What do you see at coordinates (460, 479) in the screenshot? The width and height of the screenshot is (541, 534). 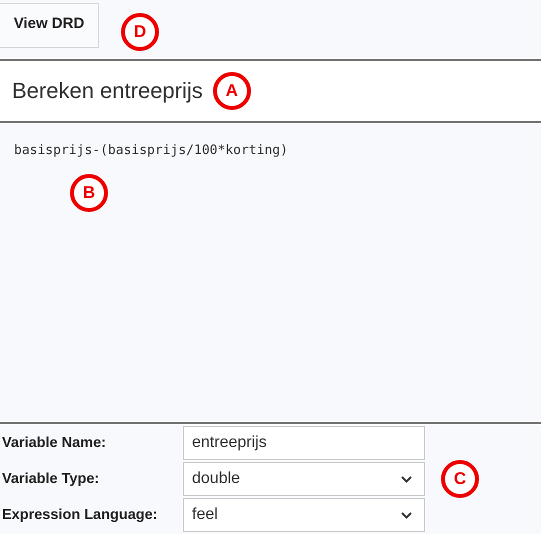 I see `callout-marker: C` at bounding box center [460, 479].